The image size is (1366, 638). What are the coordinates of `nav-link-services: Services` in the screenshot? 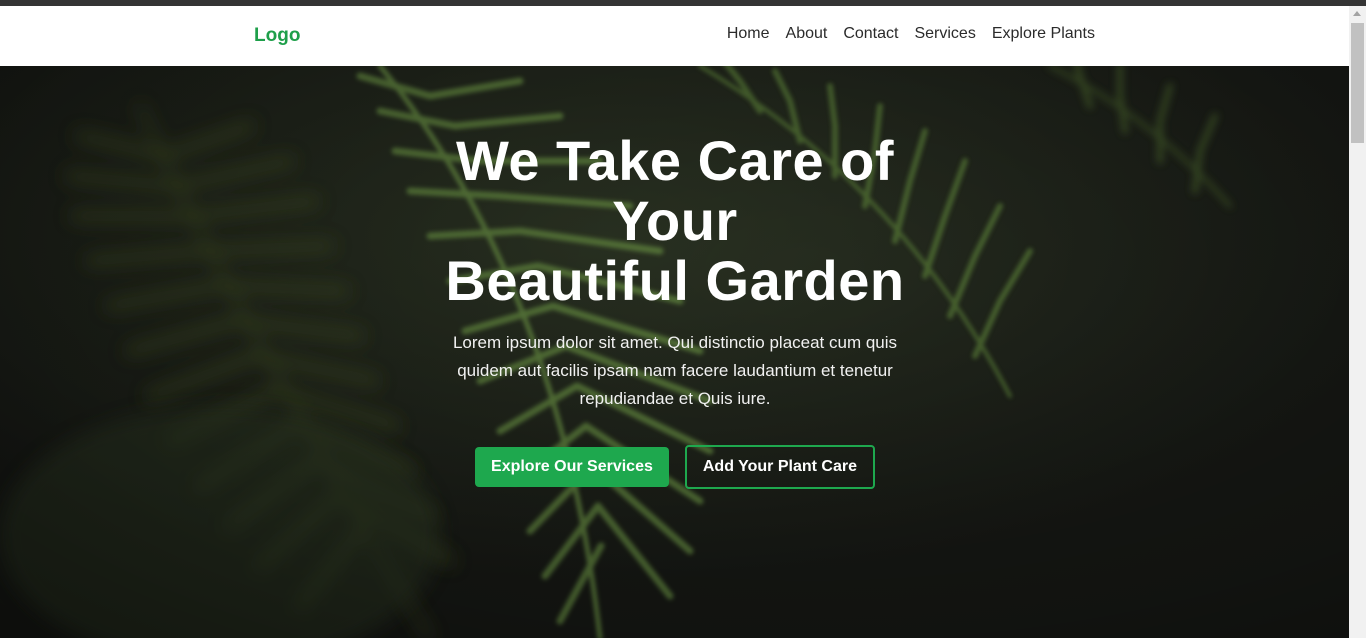 It's located at (944, 34).